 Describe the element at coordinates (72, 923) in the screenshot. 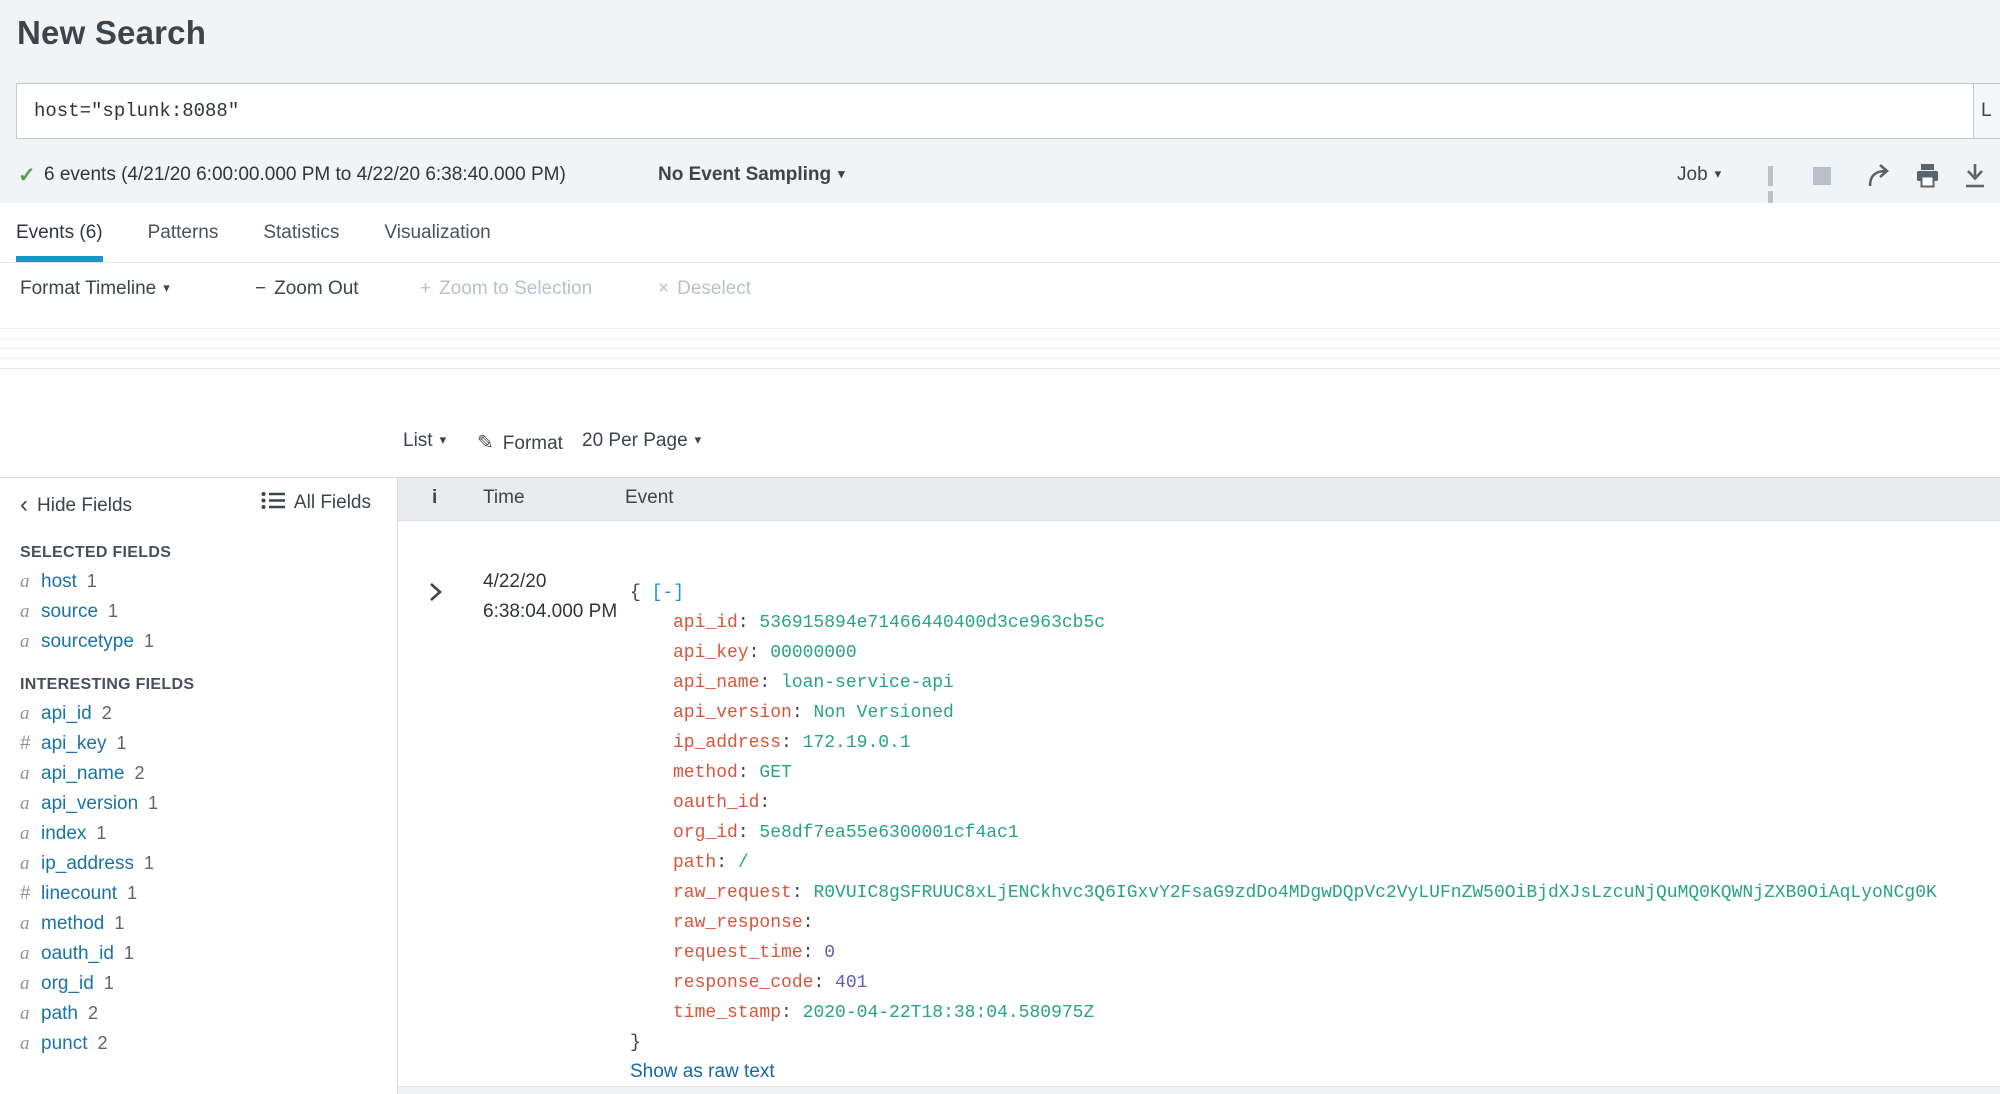

I see `field-link-method: method` at that location.